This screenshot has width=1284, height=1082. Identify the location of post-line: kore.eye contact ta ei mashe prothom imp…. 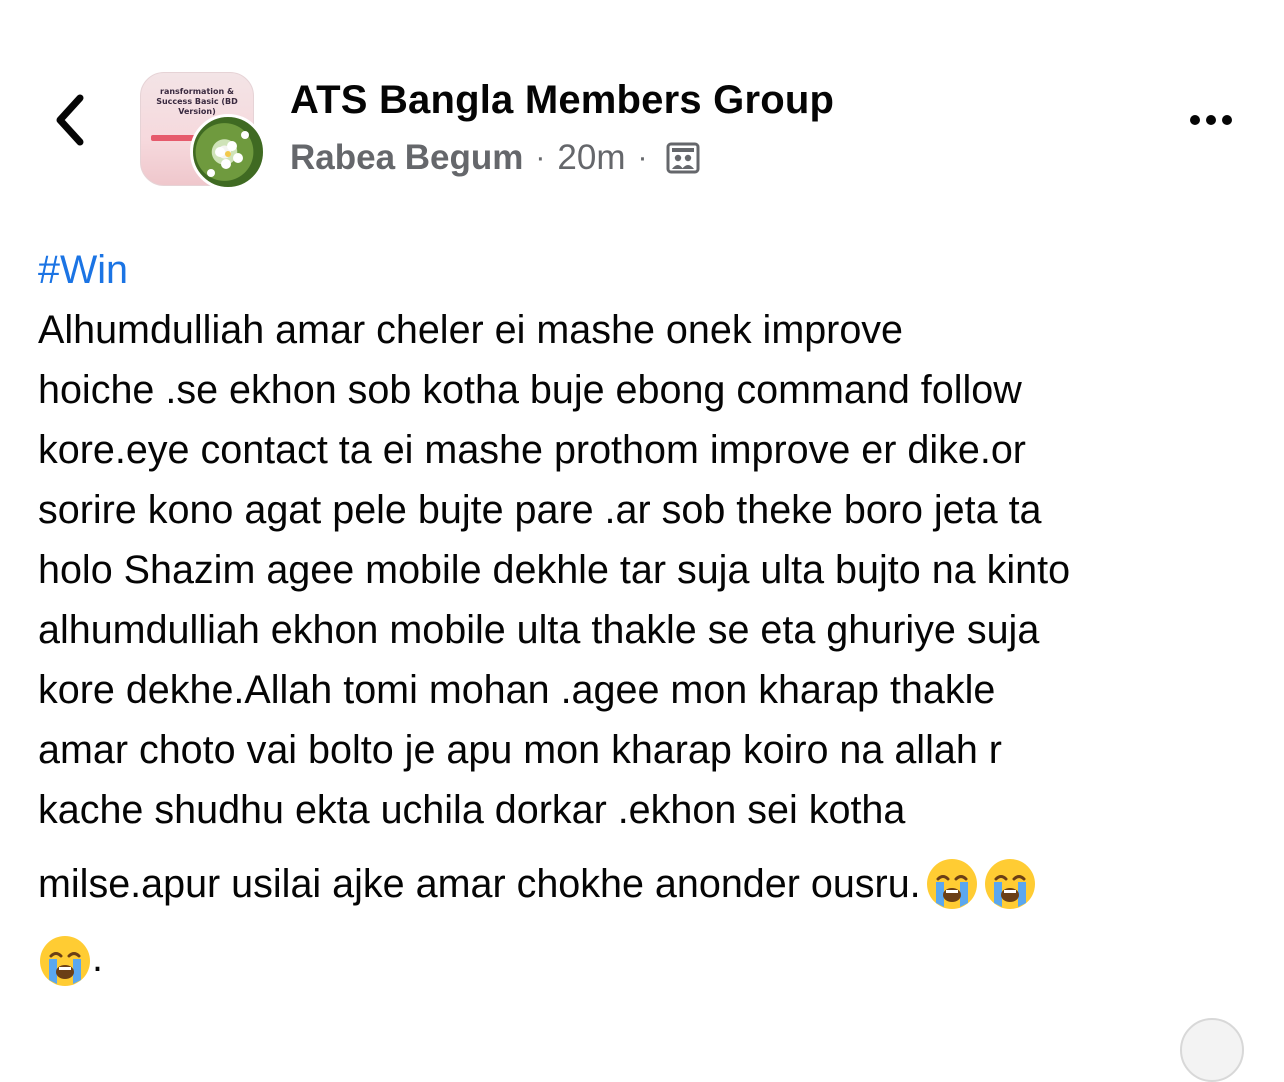
(532, 450).